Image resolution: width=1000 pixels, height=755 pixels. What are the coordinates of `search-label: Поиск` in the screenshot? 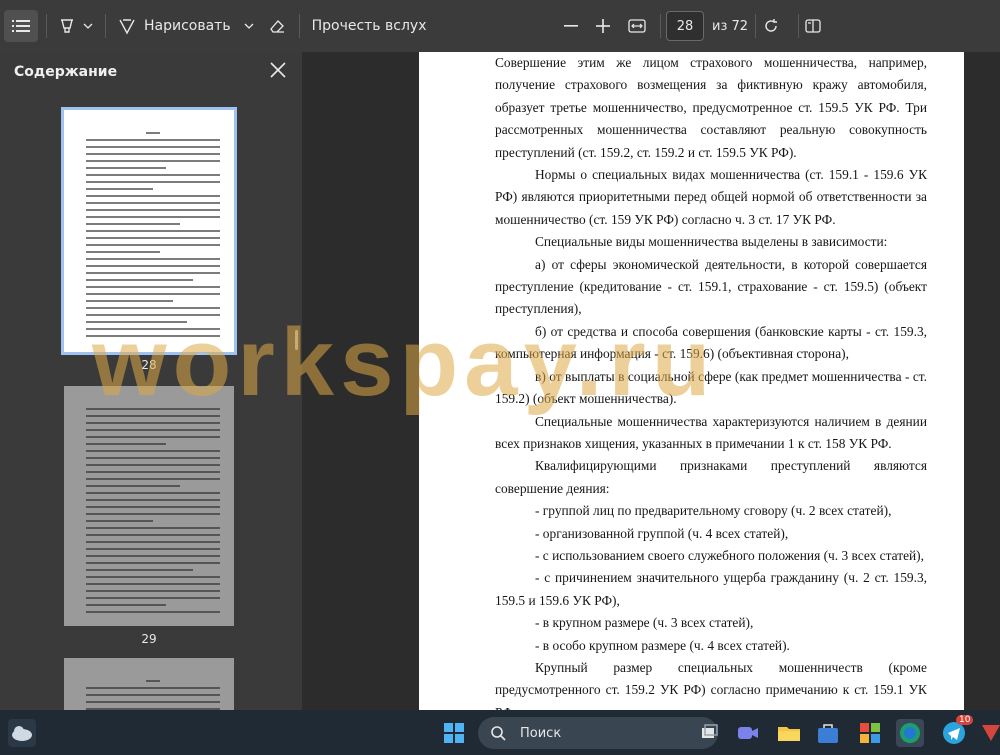 It's located at (541, 733).